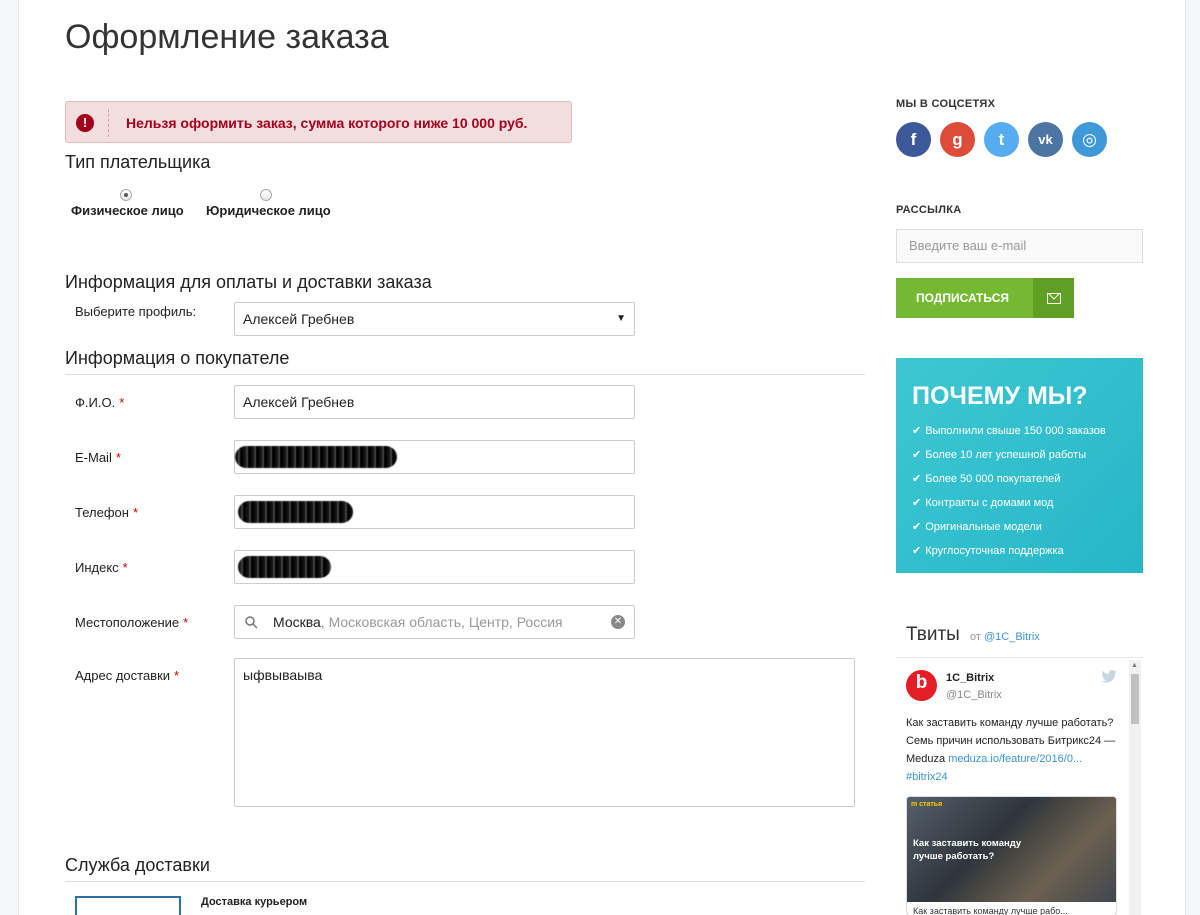  Describe the element at coordinates (913, 139) in the screenshot. I see `facebook-icon: f` at that location.